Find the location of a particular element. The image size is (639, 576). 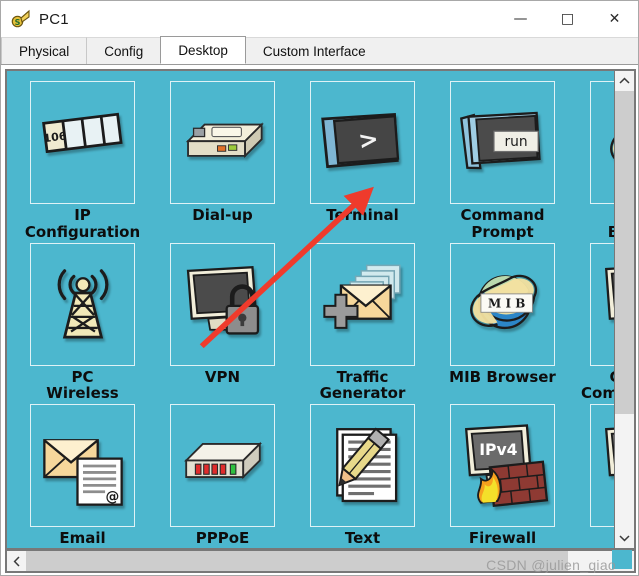

desktop-item-label: PPPoEDialer is located at coordinates (223, 539).